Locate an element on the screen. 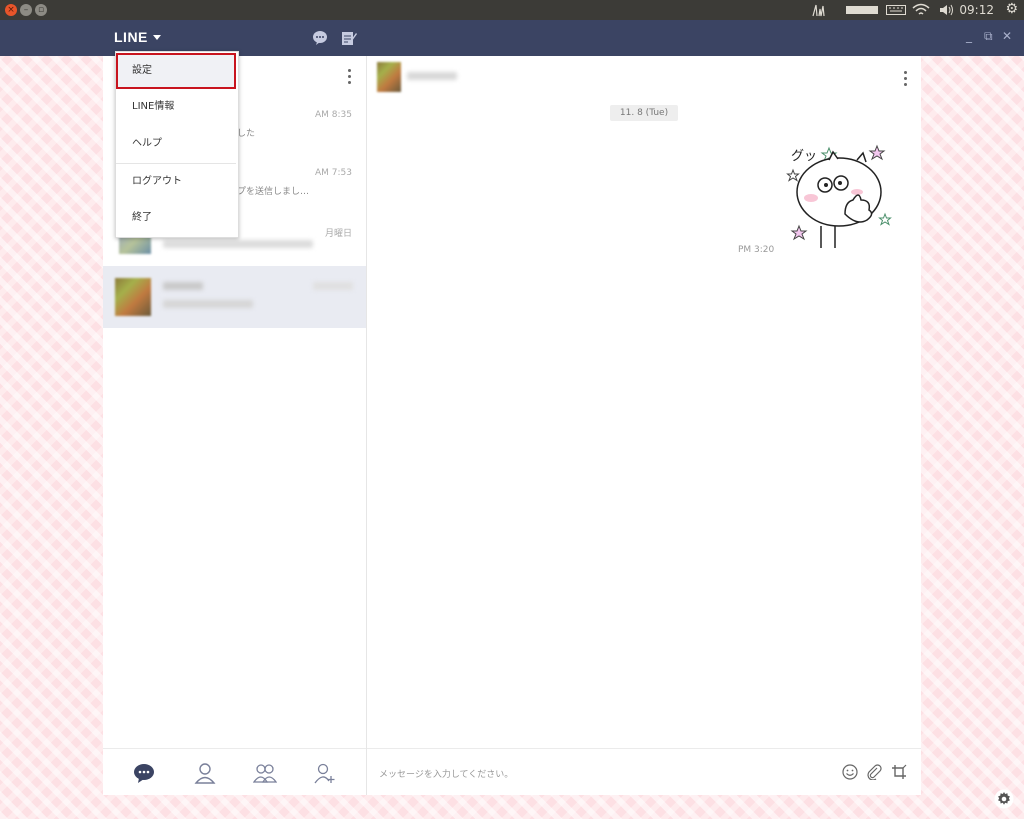 The image size is (1024, 819). tray-network-graph-icon is located at coordinates (825, 10).